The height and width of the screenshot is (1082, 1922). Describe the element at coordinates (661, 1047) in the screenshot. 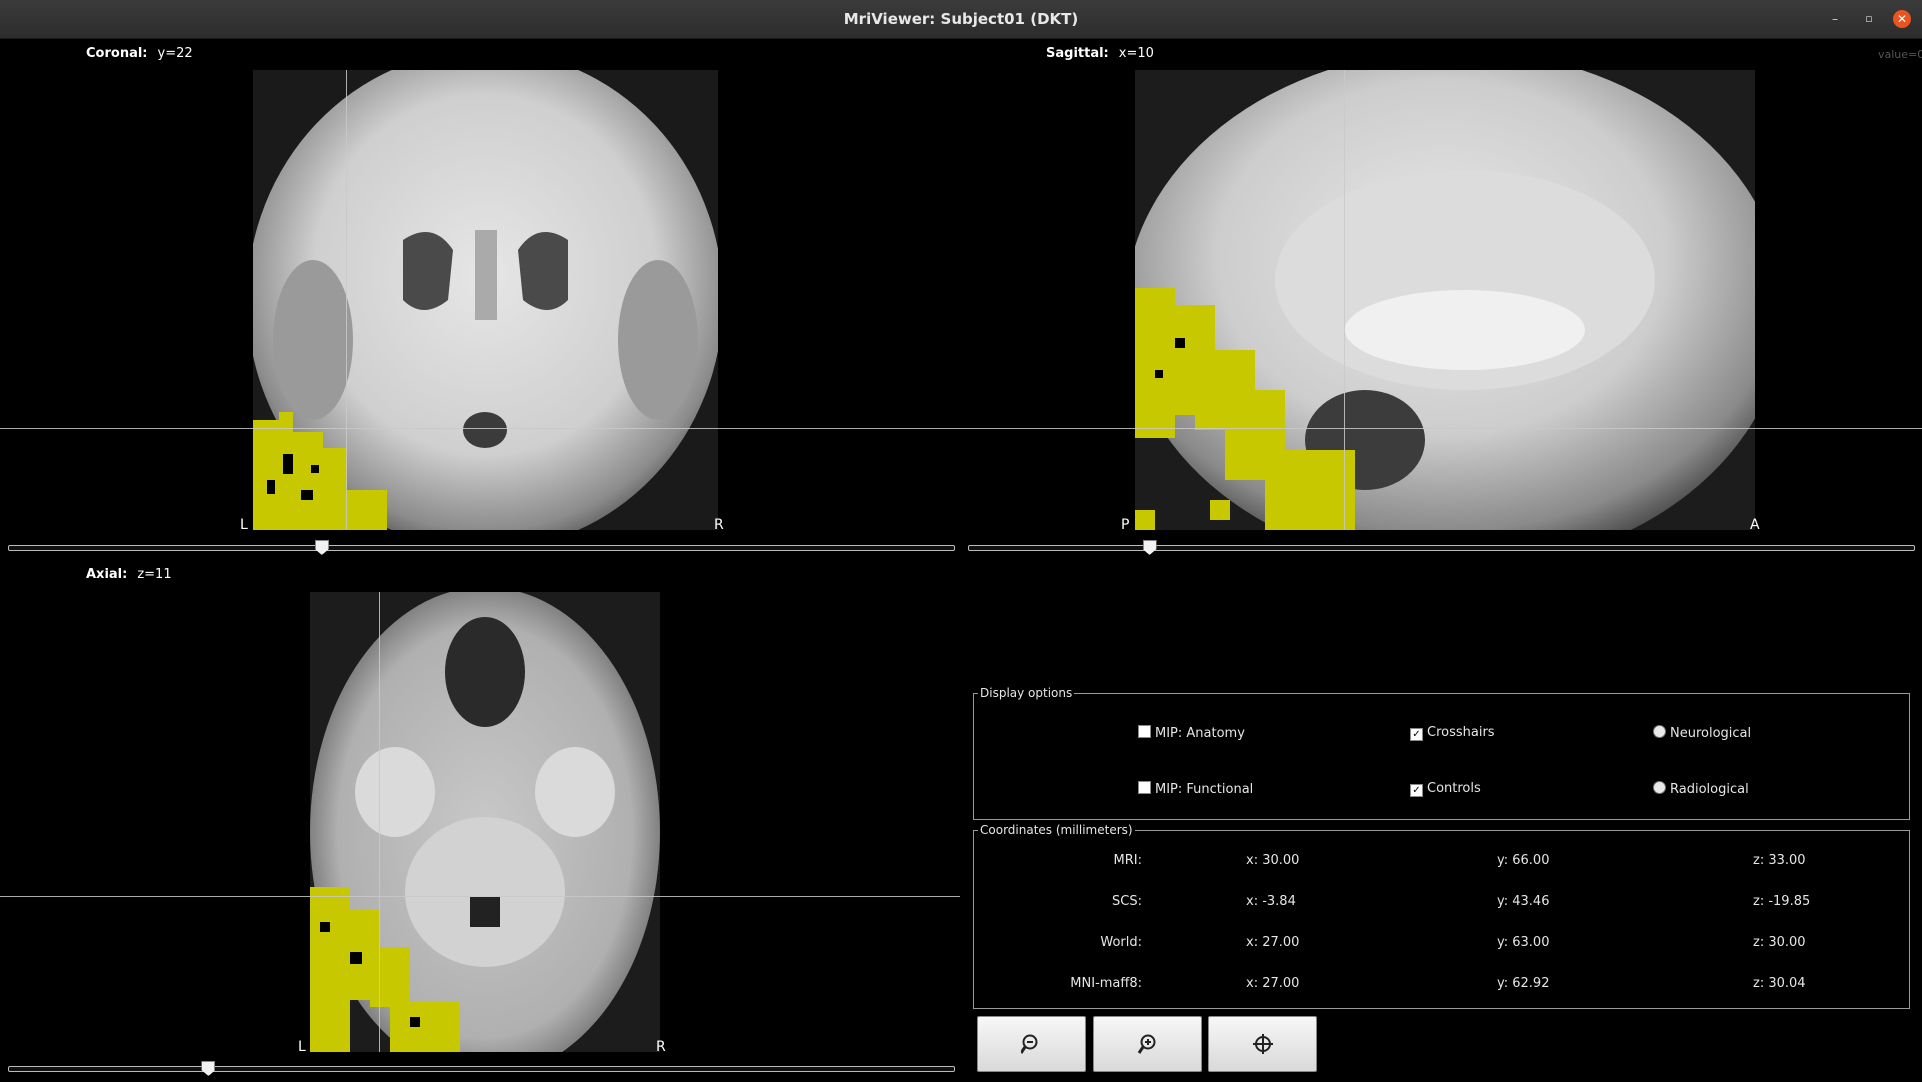

I see `axial-right-label: R` at that location.